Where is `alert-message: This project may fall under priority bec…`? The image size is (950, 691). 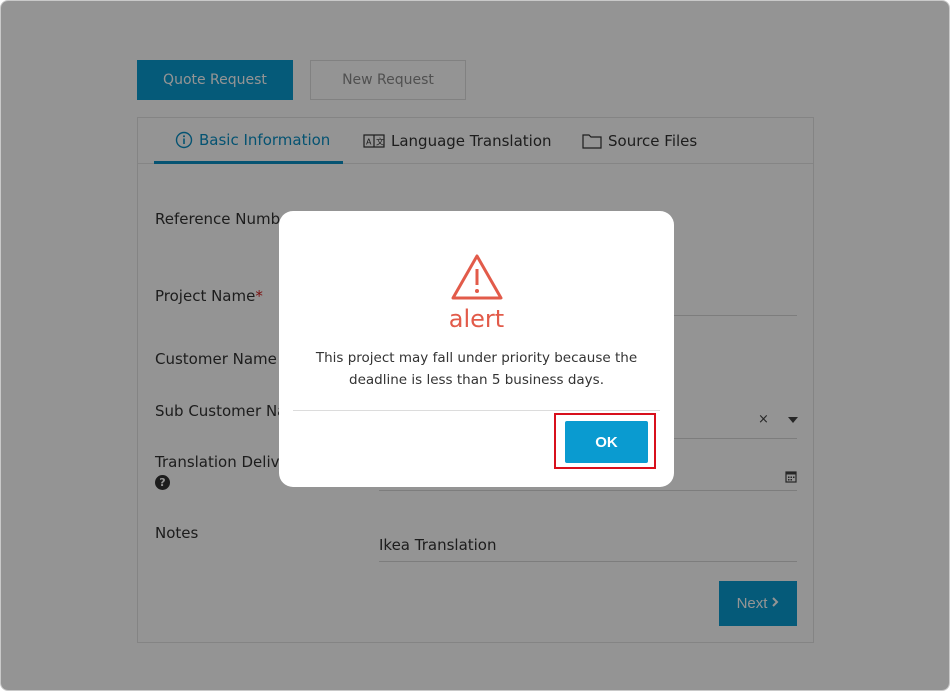
alert-message: This project may fall under priority bec… is located at coordinates (476, 369).